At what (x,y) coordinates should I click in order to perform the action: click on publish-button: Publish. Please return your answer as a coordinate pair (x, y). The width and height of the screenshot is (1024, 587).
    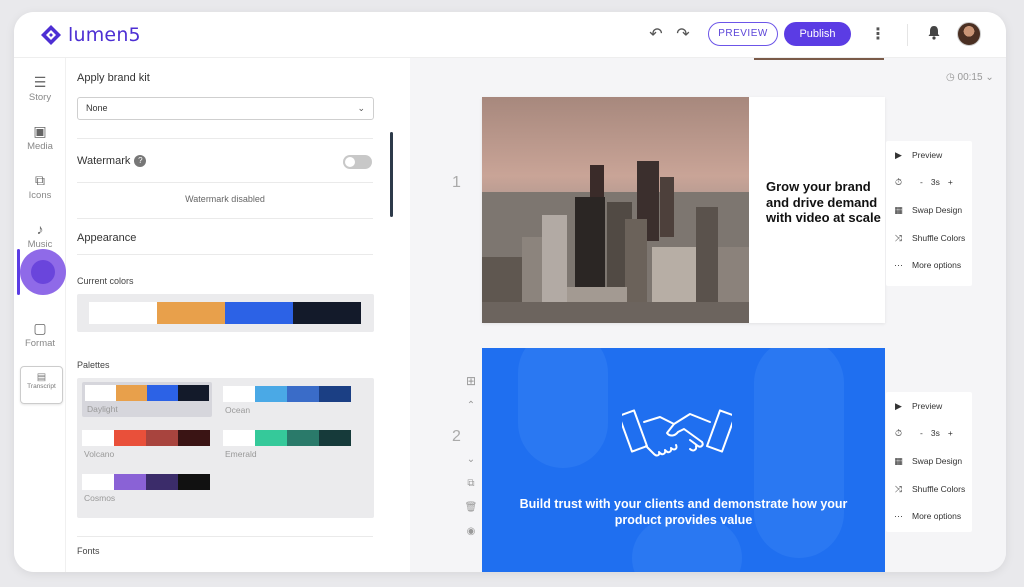
    Looking at the image, I should click on (817, 34).